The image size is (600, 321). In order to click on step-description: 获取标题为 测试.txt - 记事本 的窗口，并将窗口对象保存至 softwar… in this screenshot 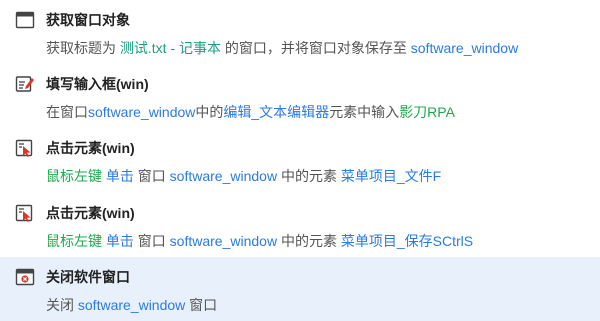, I will do `click(282, 48)`.